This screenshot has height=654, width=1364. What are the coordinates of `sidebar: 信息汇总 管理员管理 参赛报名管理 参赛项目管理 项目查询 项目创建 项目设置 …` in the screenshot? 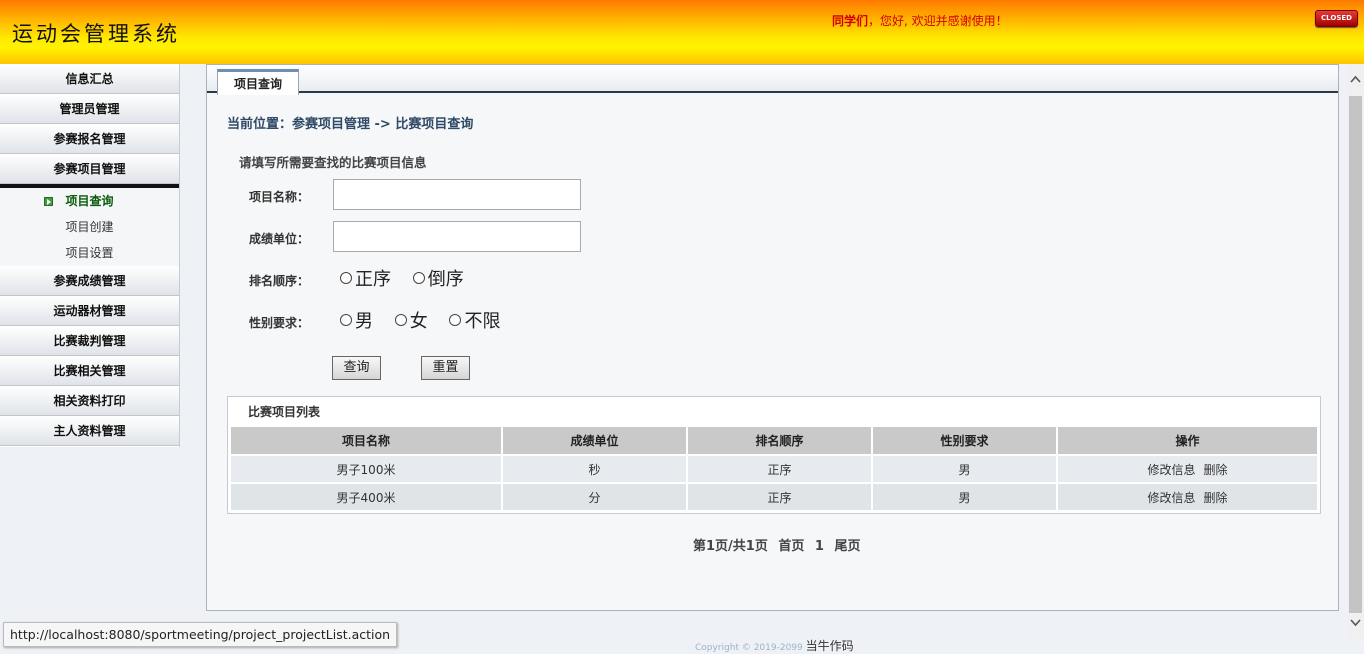 It's located at (90, 255).